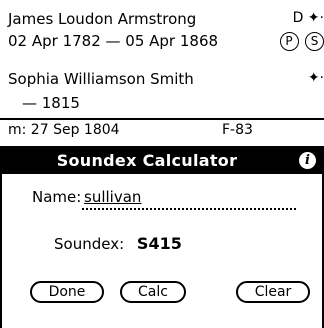 The width and height of the screenshot is (324, 328). What do you see at coordinates (301, 41) in the screenshot?
I see `record-circle-icons: P S` at bounding box center [301, 41].